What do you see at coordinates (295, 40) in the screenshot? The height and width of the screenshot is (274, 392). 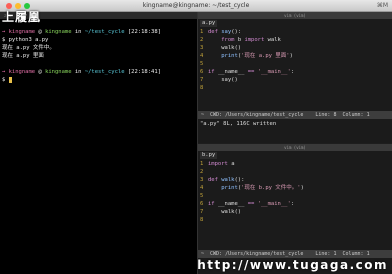 I see `code-line: 2 from b import walk` at bounding box center [295, 40].